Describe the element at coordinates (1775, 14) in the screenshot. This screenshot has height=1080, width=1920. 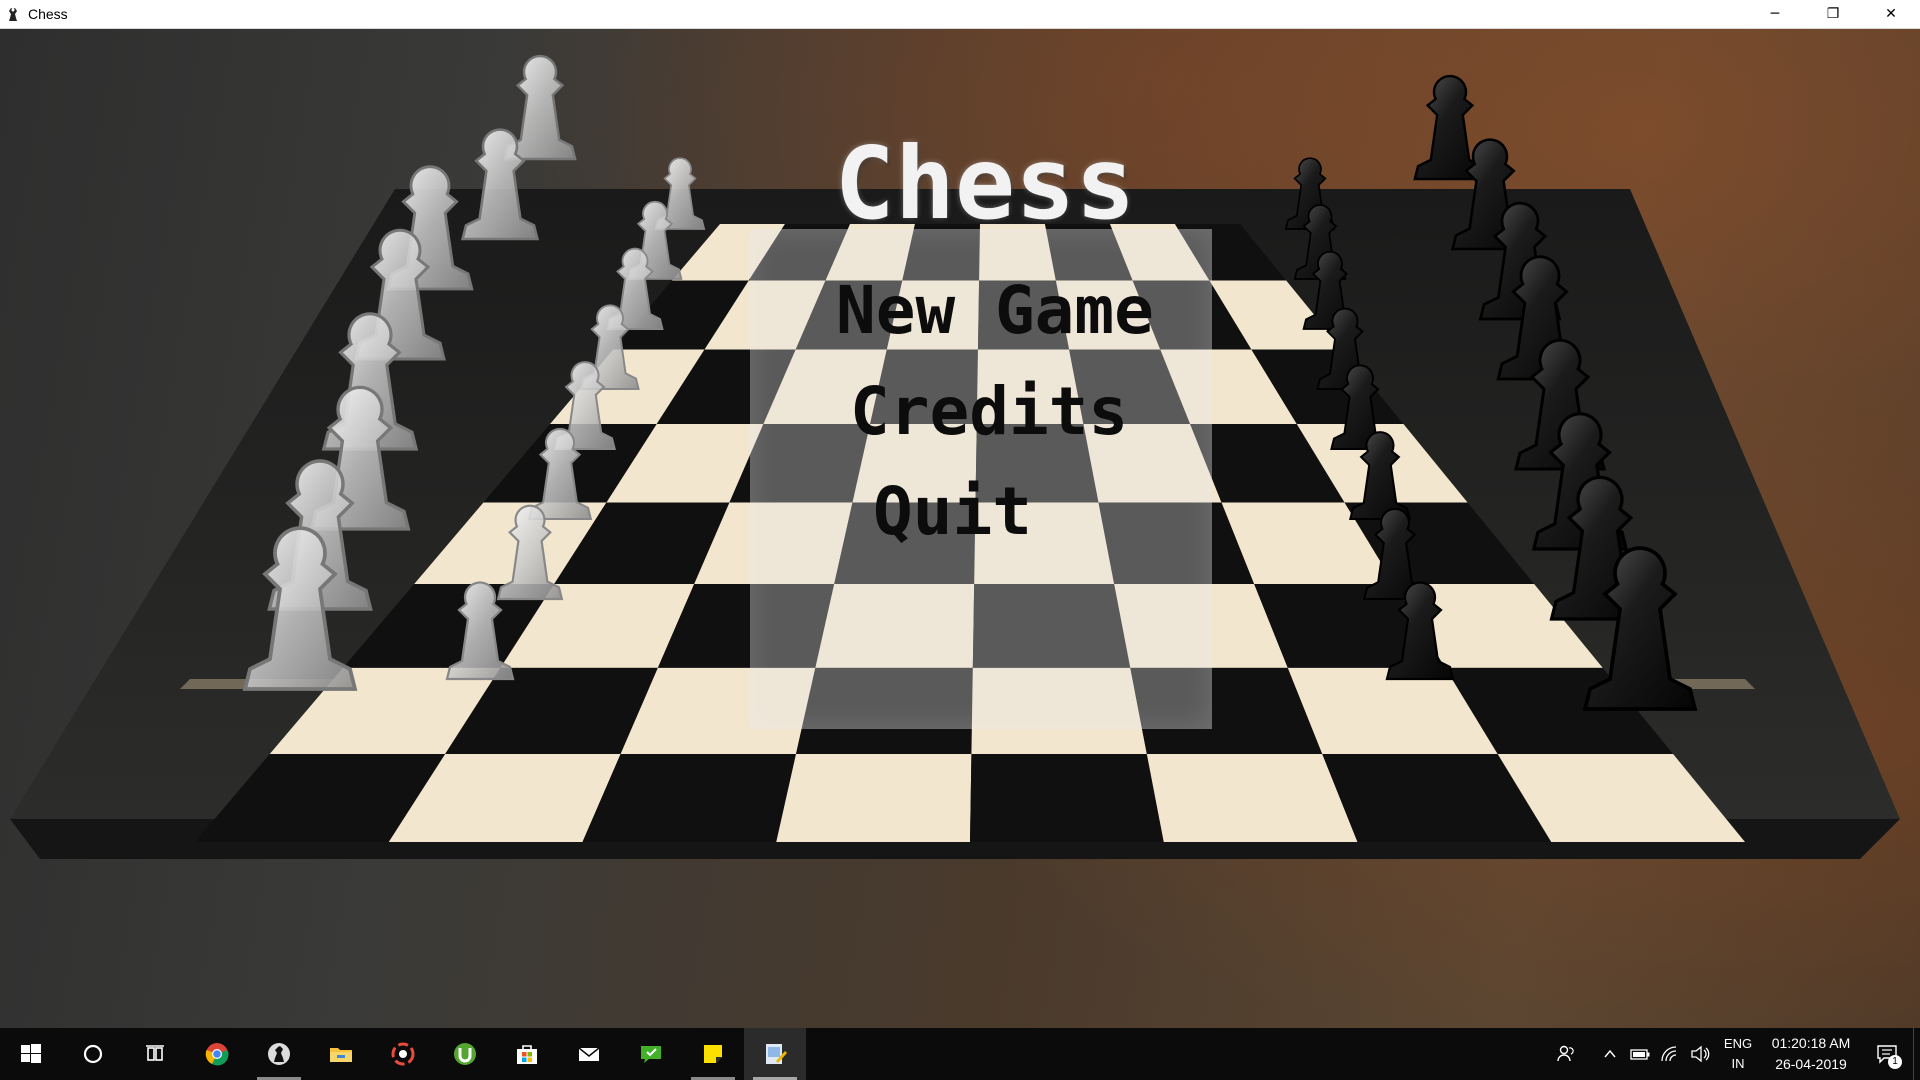
I see `minimize-button: ─` at that location.